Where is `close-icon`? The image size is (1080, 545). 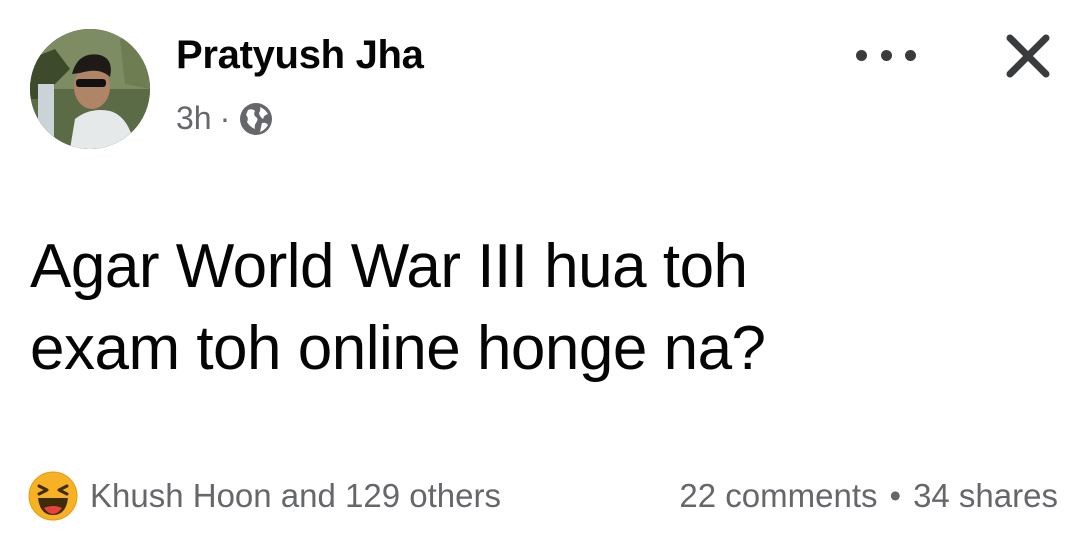 close-icon is located at coordinates (1028, 56).